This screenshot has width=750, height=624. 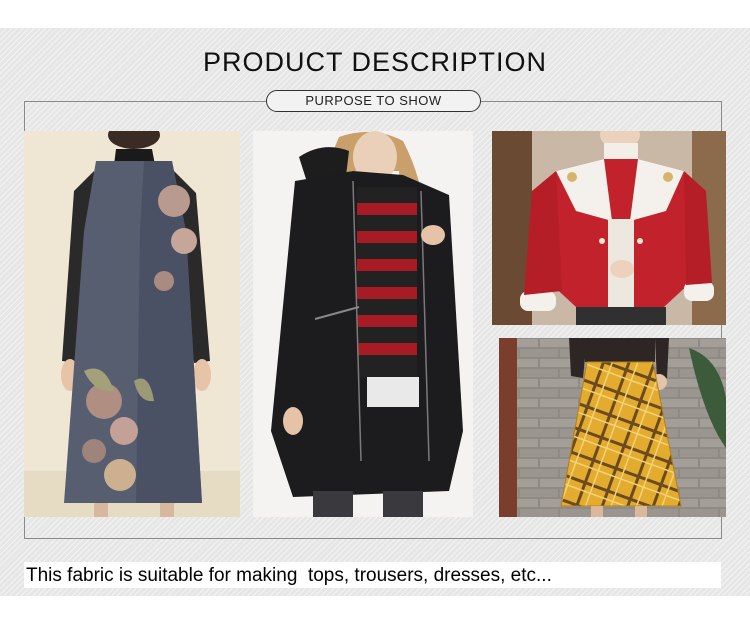 I want to click on jacket-illustration, so click(x=609, y=228).